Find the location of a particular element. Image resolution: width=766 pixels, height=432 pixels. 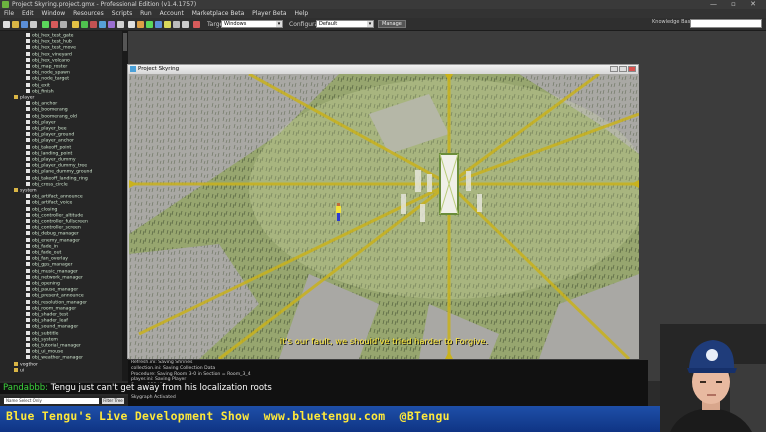

tree-item: obj_finish is located at coordinates (40, 91).